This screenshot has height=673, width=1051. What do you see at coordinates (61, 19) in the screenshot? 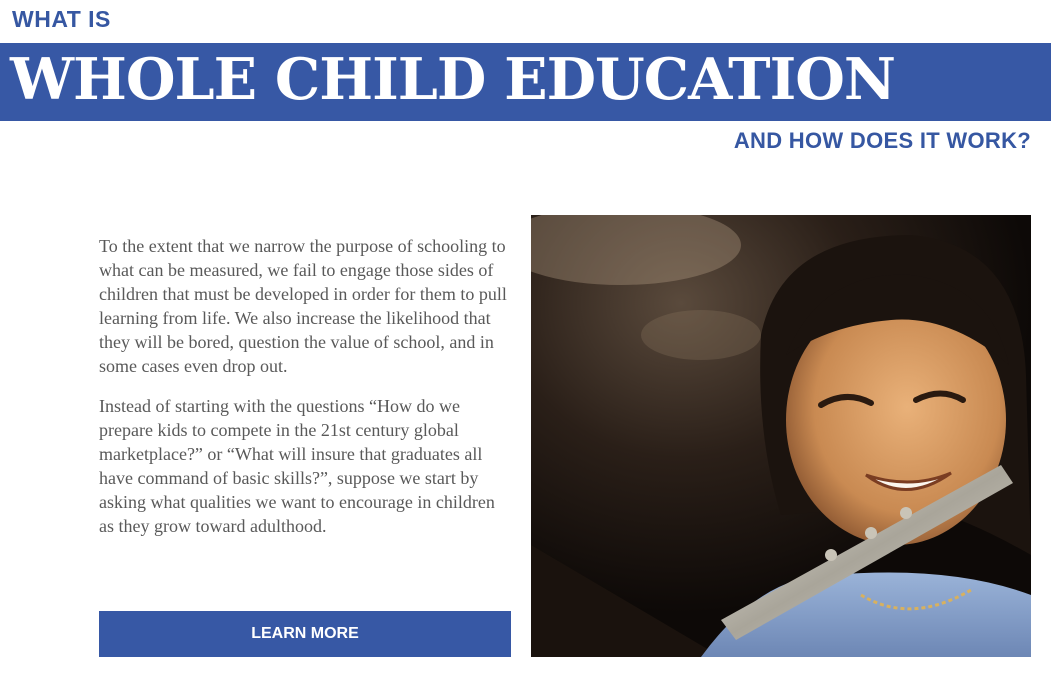
I see `kicker-heading: WHAT IS` at bounding box center [61, 19].